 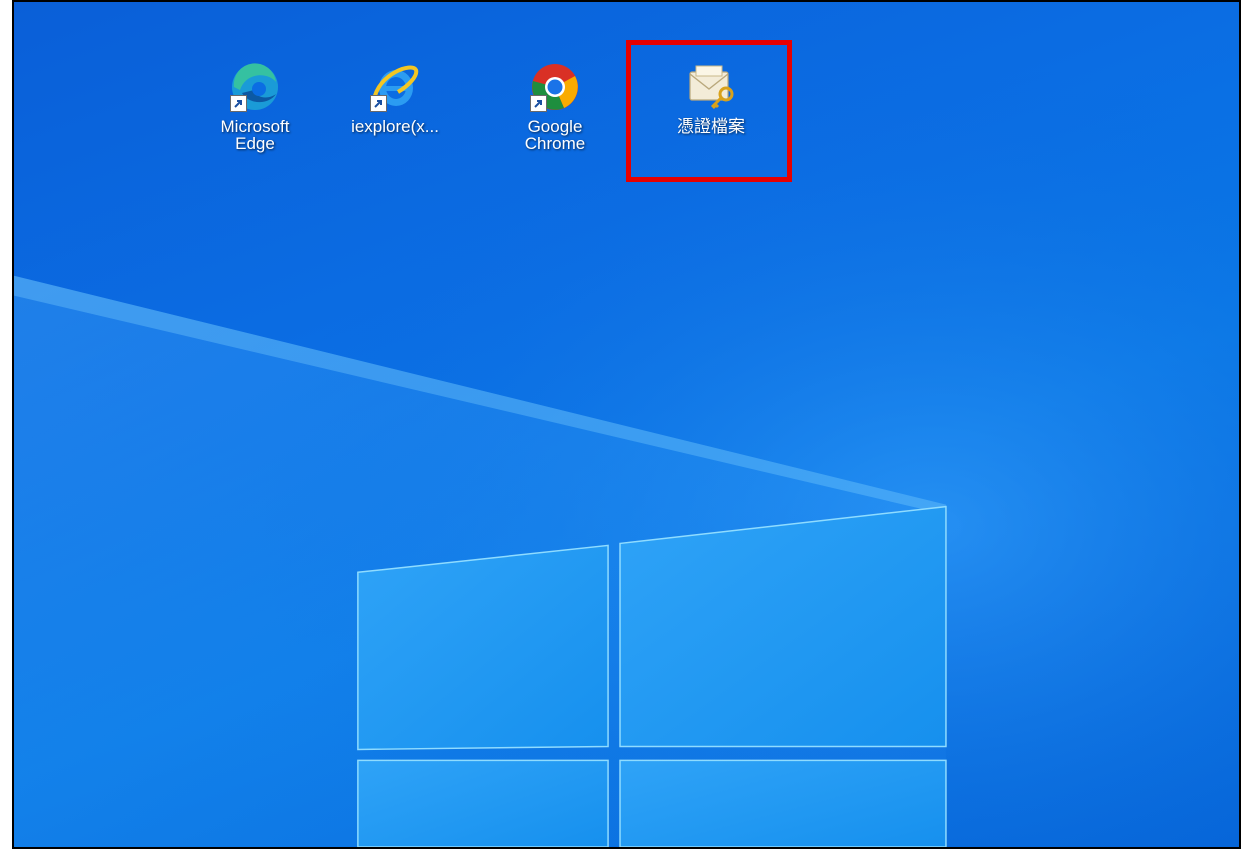 I want to click on desktop-icon-microsoft-edge: Microsoft Edge, so click(x=255, y=106).